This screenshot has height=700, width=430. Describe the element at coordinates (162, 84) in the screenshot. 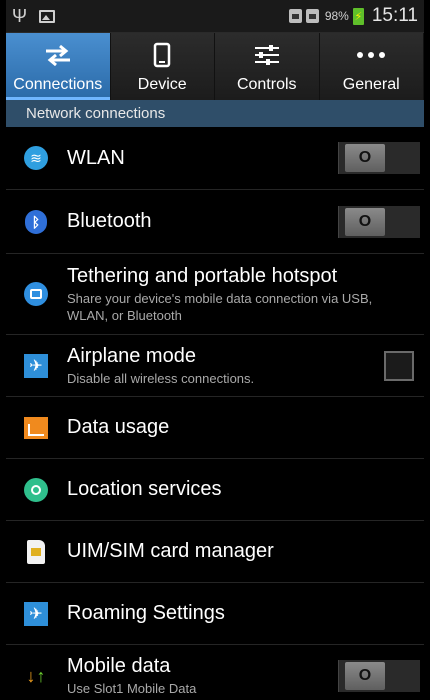

I see `tab-label: Device` at that location.